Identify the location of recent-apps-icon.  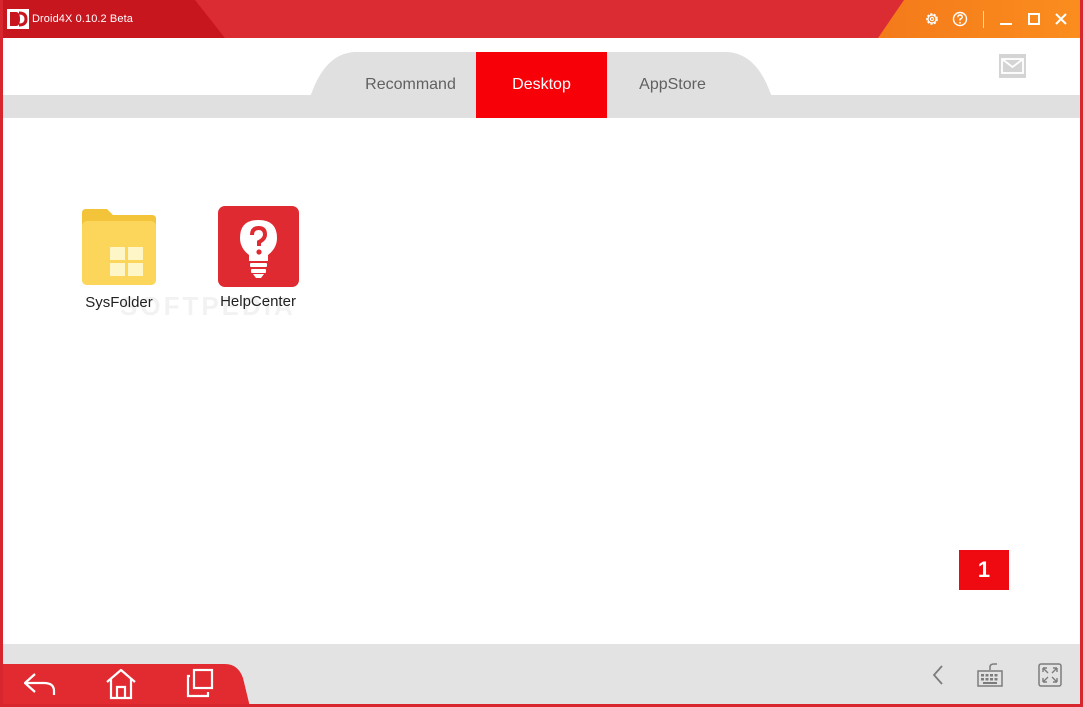
(201, 684).